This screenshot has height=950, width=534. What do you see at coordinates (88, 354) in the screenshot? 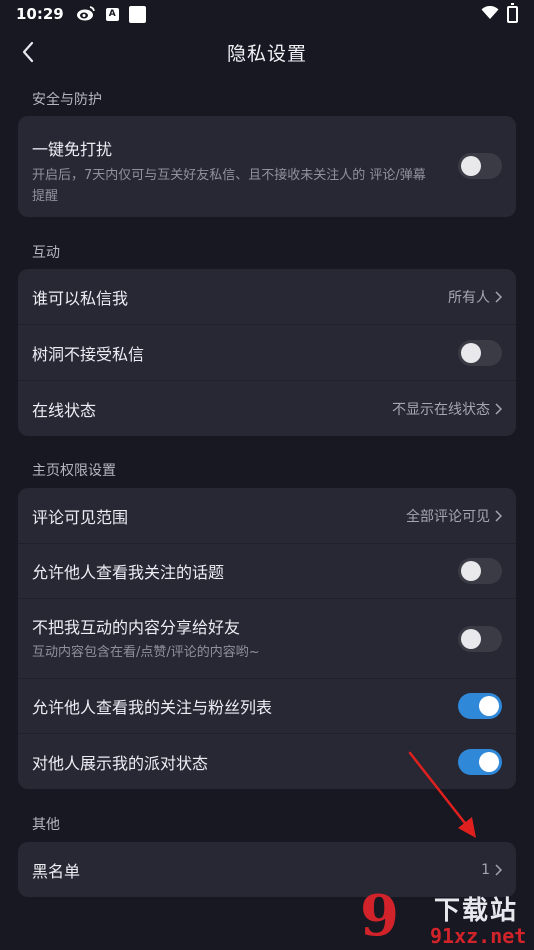
I see `treehole-title: 树洞不接受私信` at bounding box center [88, 354].